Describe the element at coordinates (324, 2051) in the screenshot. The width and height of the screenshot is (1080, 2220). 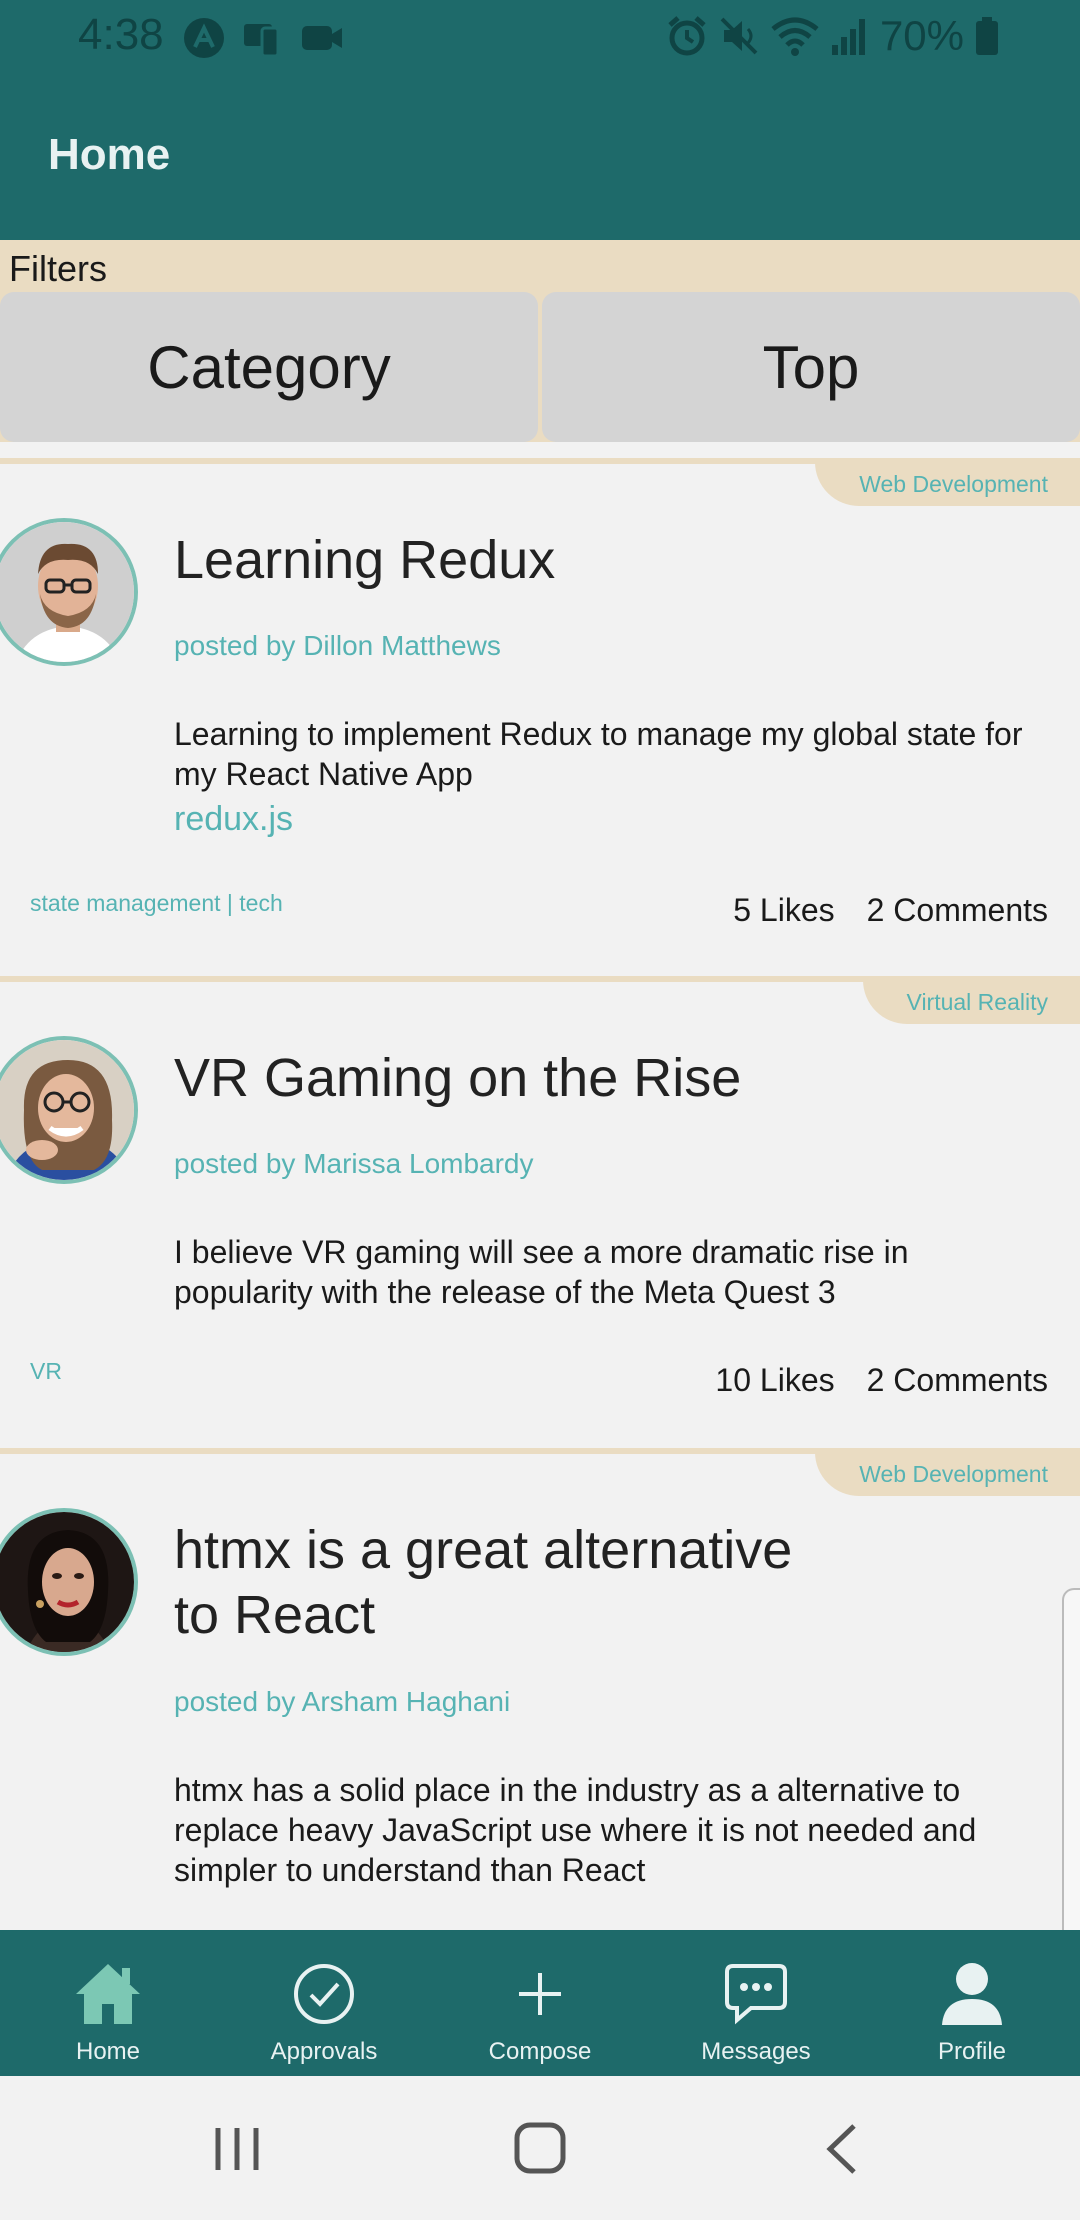
I see `nav-label: Approvals` at that location.